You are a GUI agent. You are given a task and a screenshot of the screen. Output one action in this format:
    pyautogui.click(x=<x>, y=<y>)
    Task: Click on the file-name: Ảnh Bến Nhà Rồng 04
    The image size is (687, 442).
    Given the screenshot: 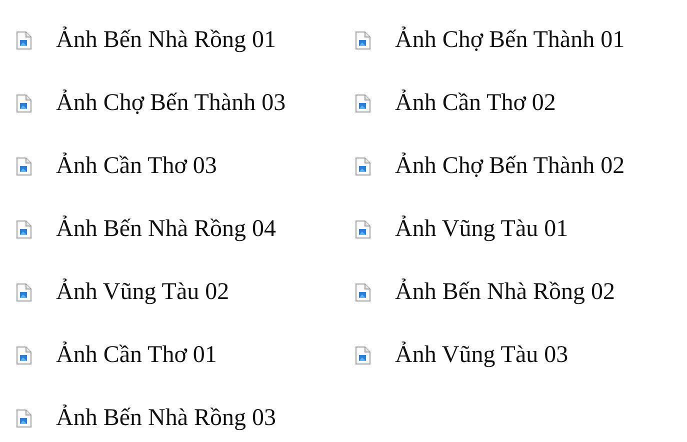 What is the action you would take?
    pyautogui.click(x=166, y=229)
    